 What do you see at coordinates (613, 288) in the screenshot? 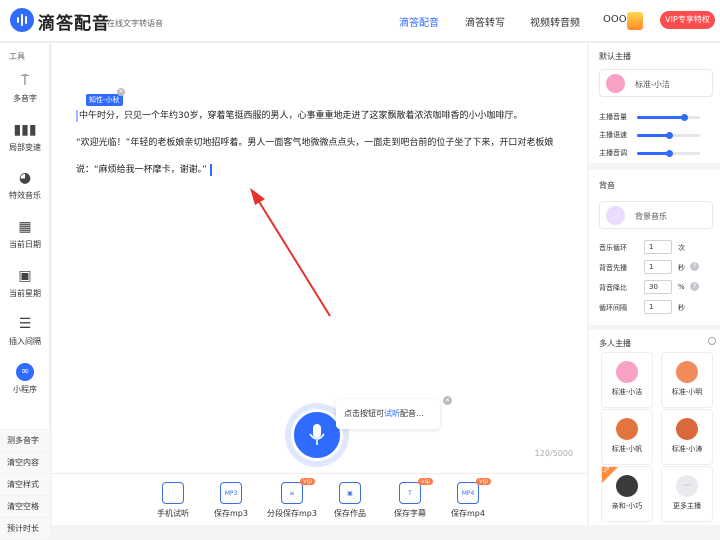
I see `setting-label: 背音降比` at bounding box center [613, 288].